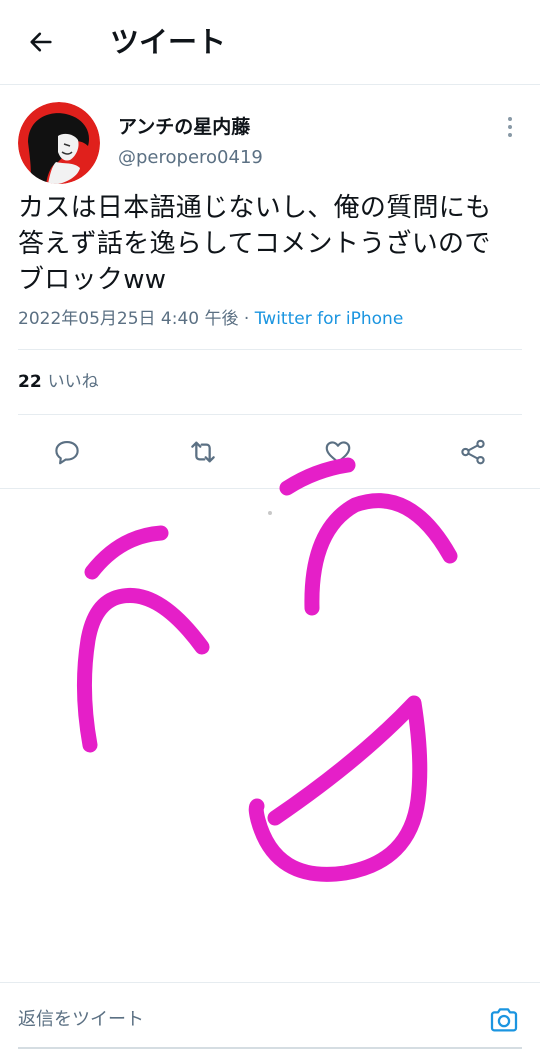 The width and height of the screenshot is (540, 1057). Describe the element at coordinates (329, 319) in the screenshot. I see `tweet-source: Twitter for iPhone` at that location.